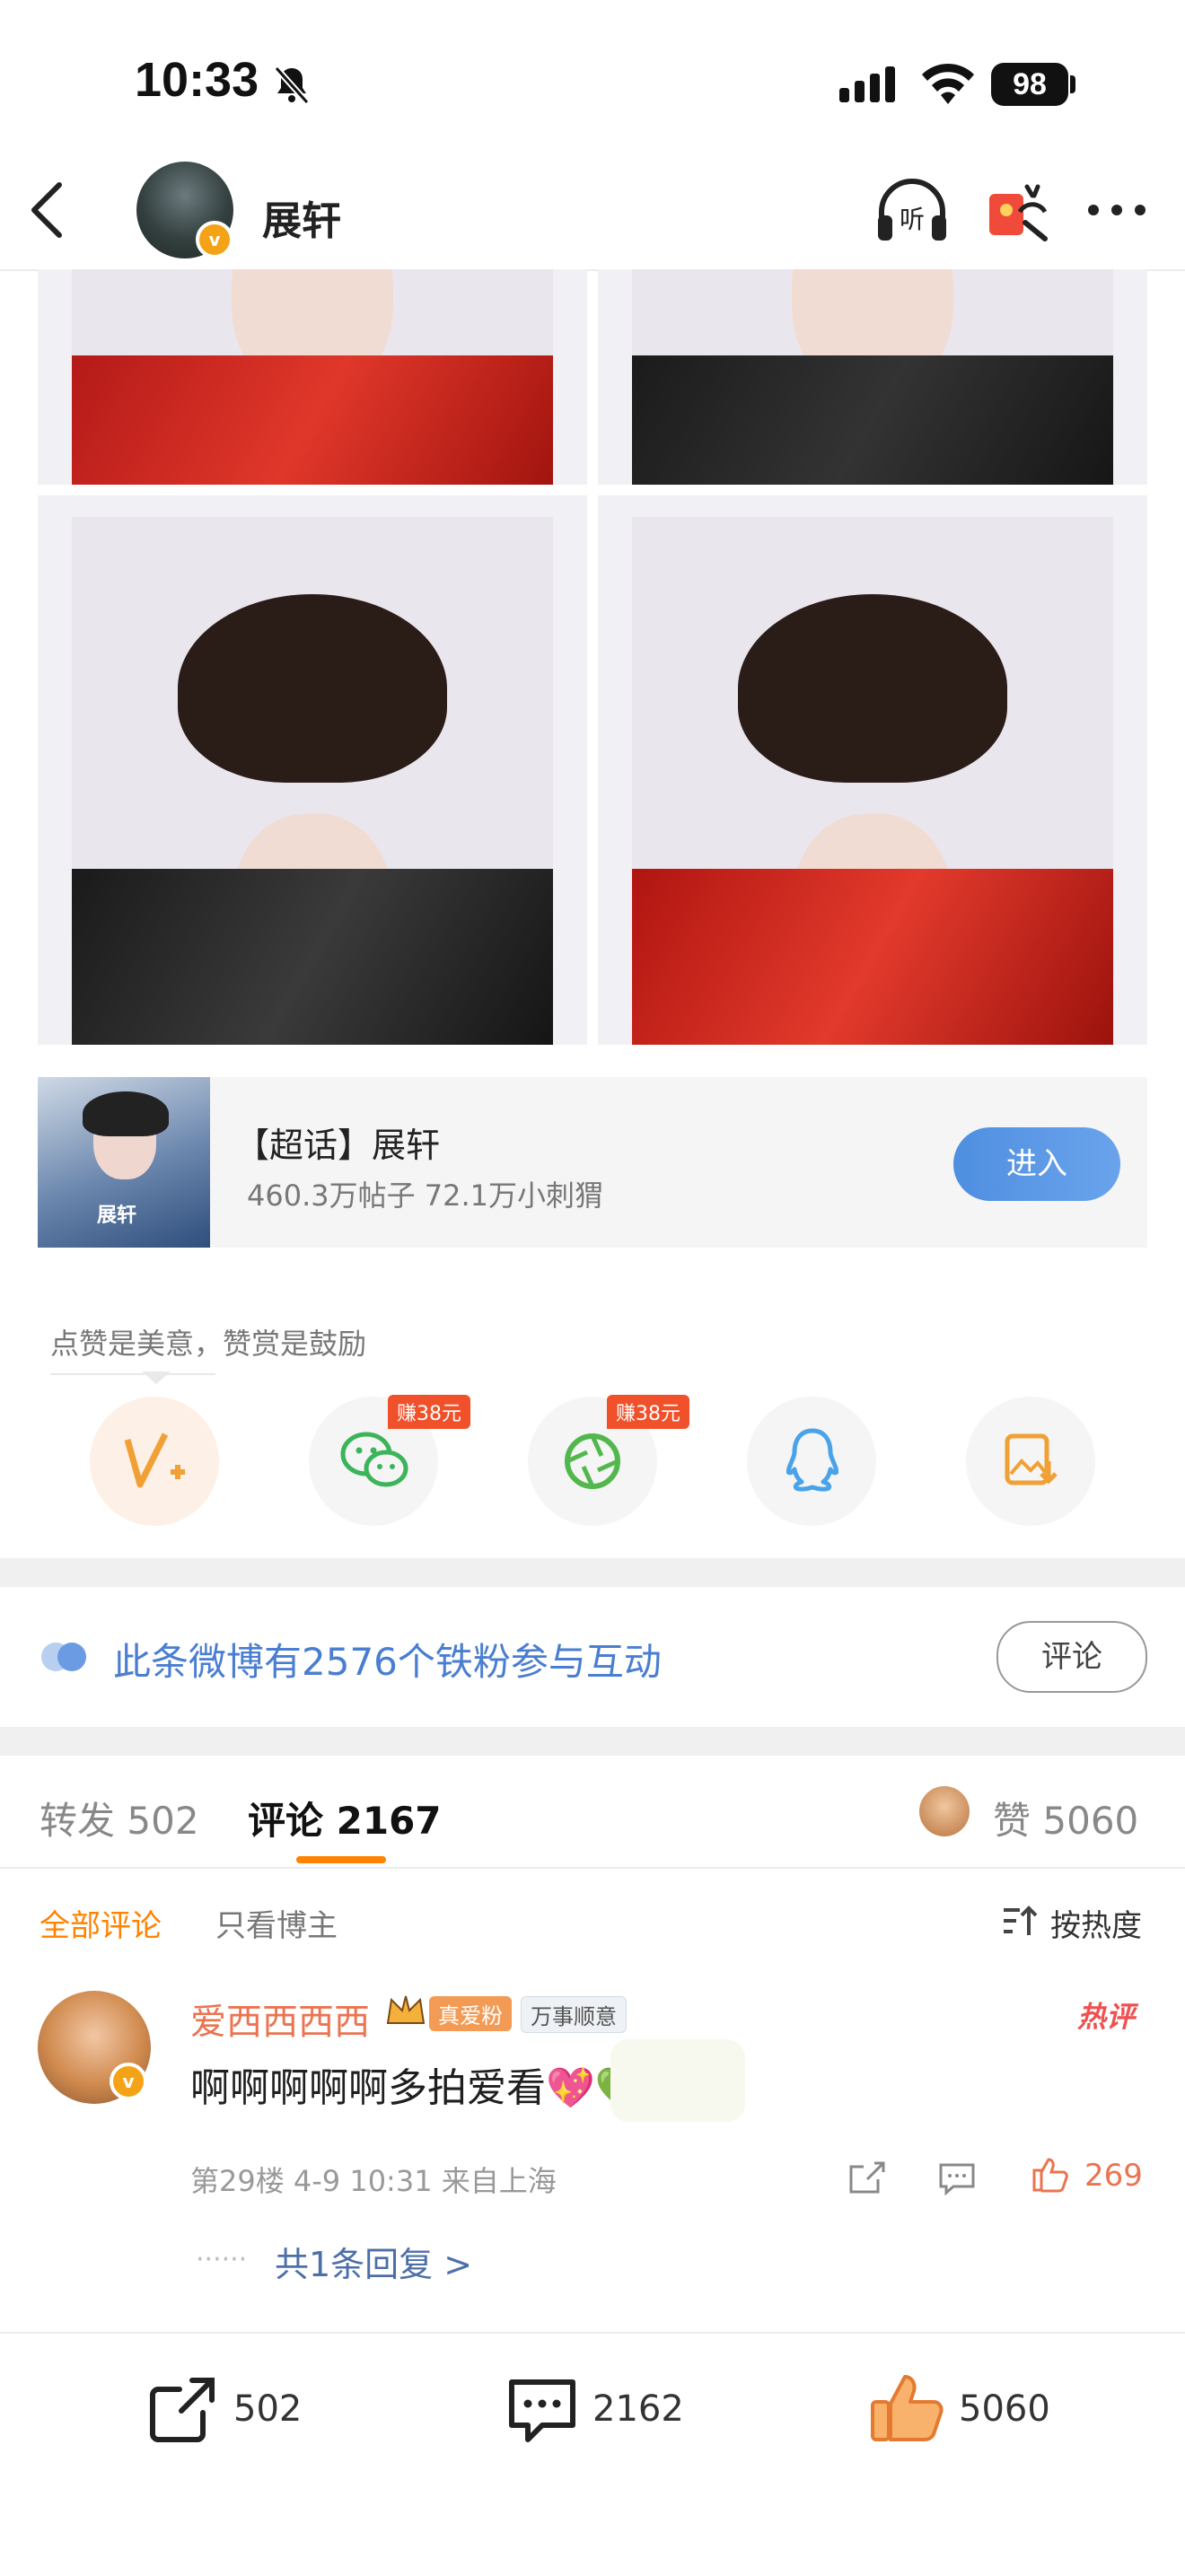  I want to click on super-topic-stats: 460.3万帖子 72.1万小刺猬, so click(425, 1195).